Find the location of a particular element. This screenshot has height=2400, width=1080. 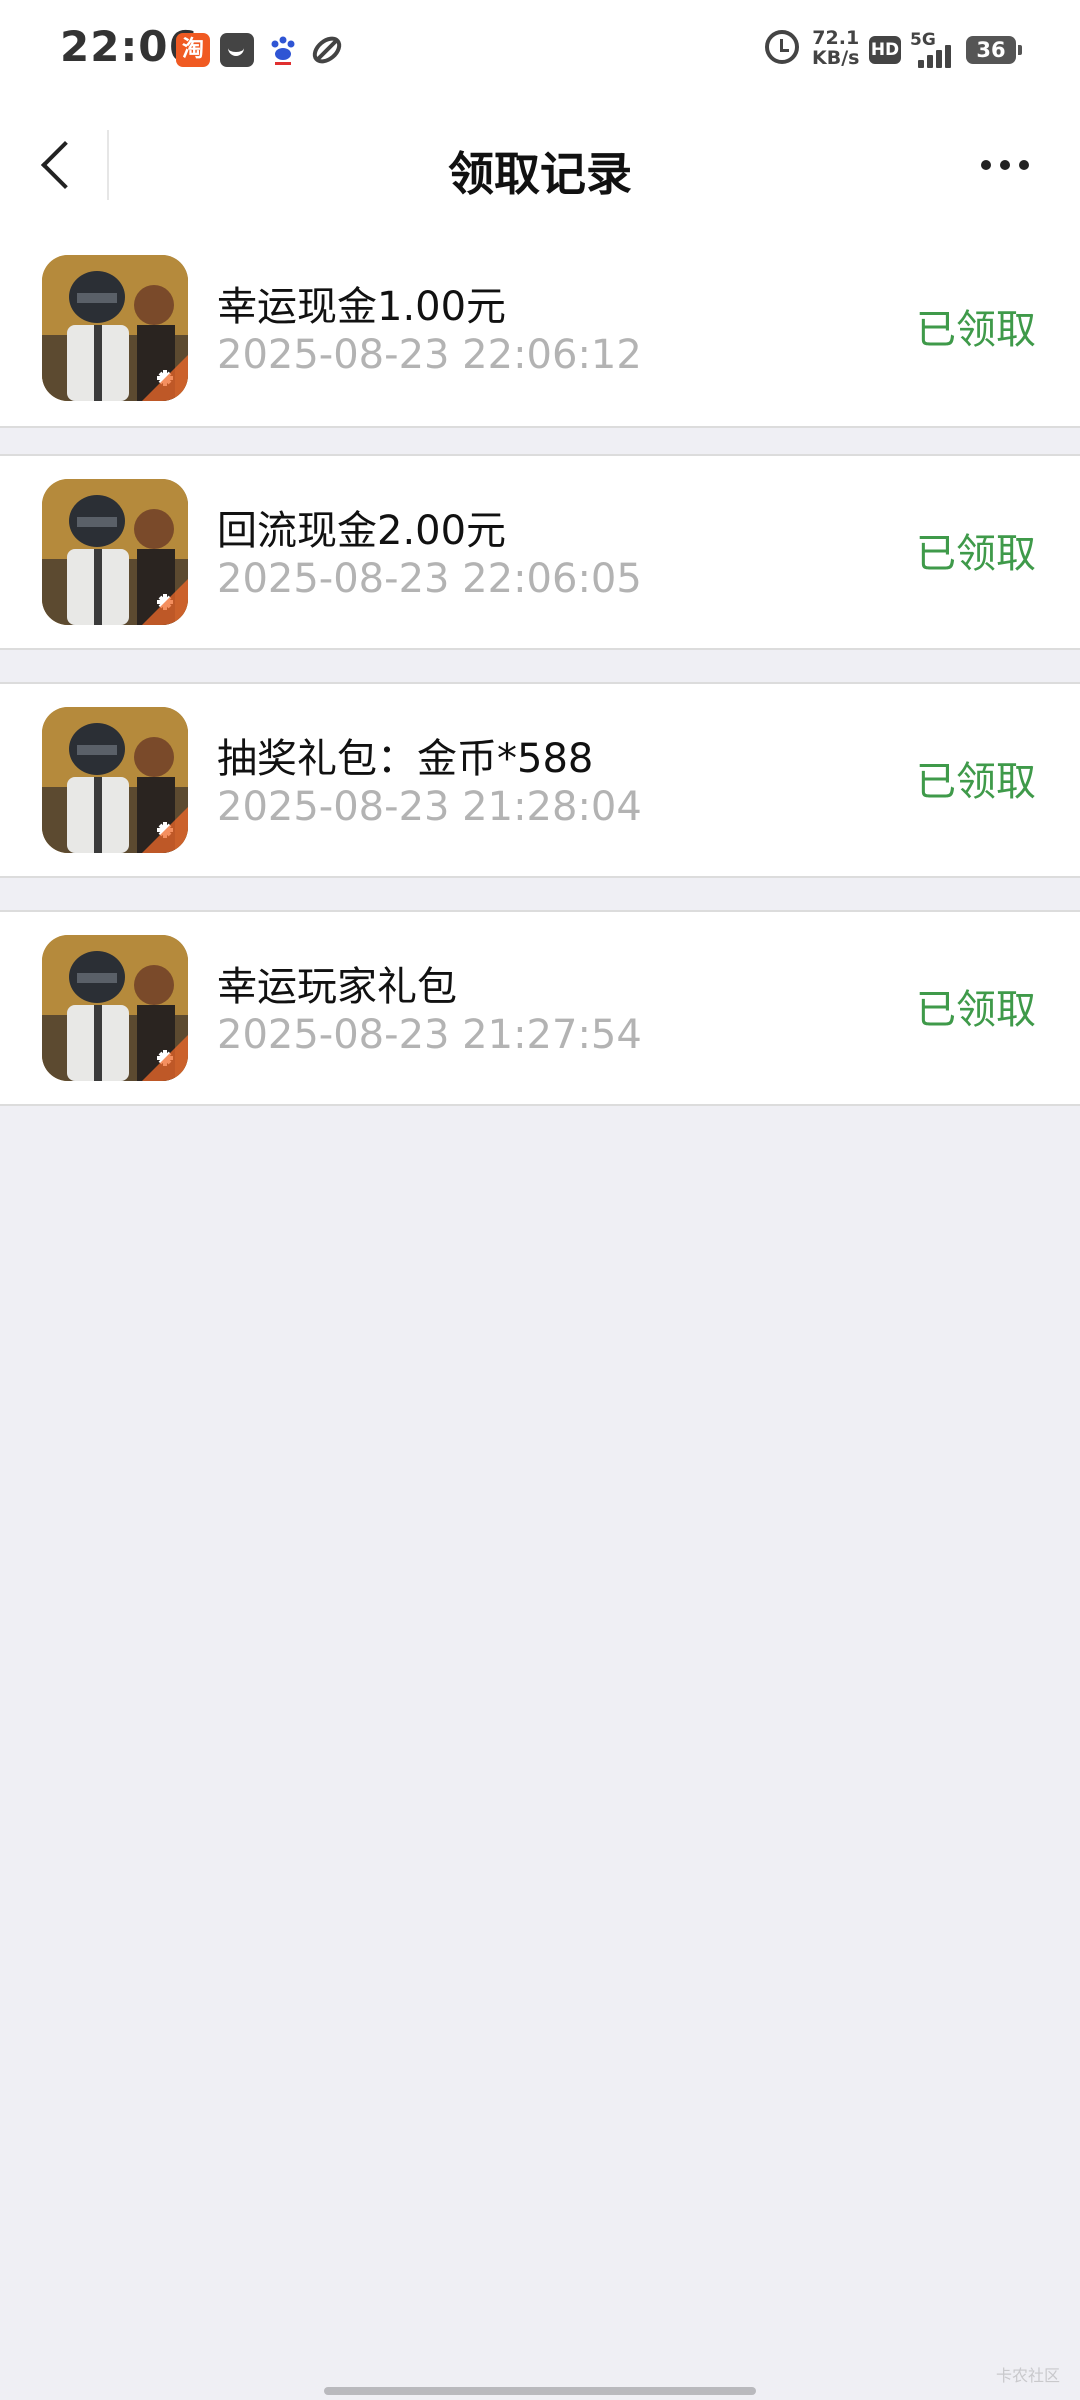

record-time: 2025-08-23 22:06:12 is located at coordinates (429, 355).